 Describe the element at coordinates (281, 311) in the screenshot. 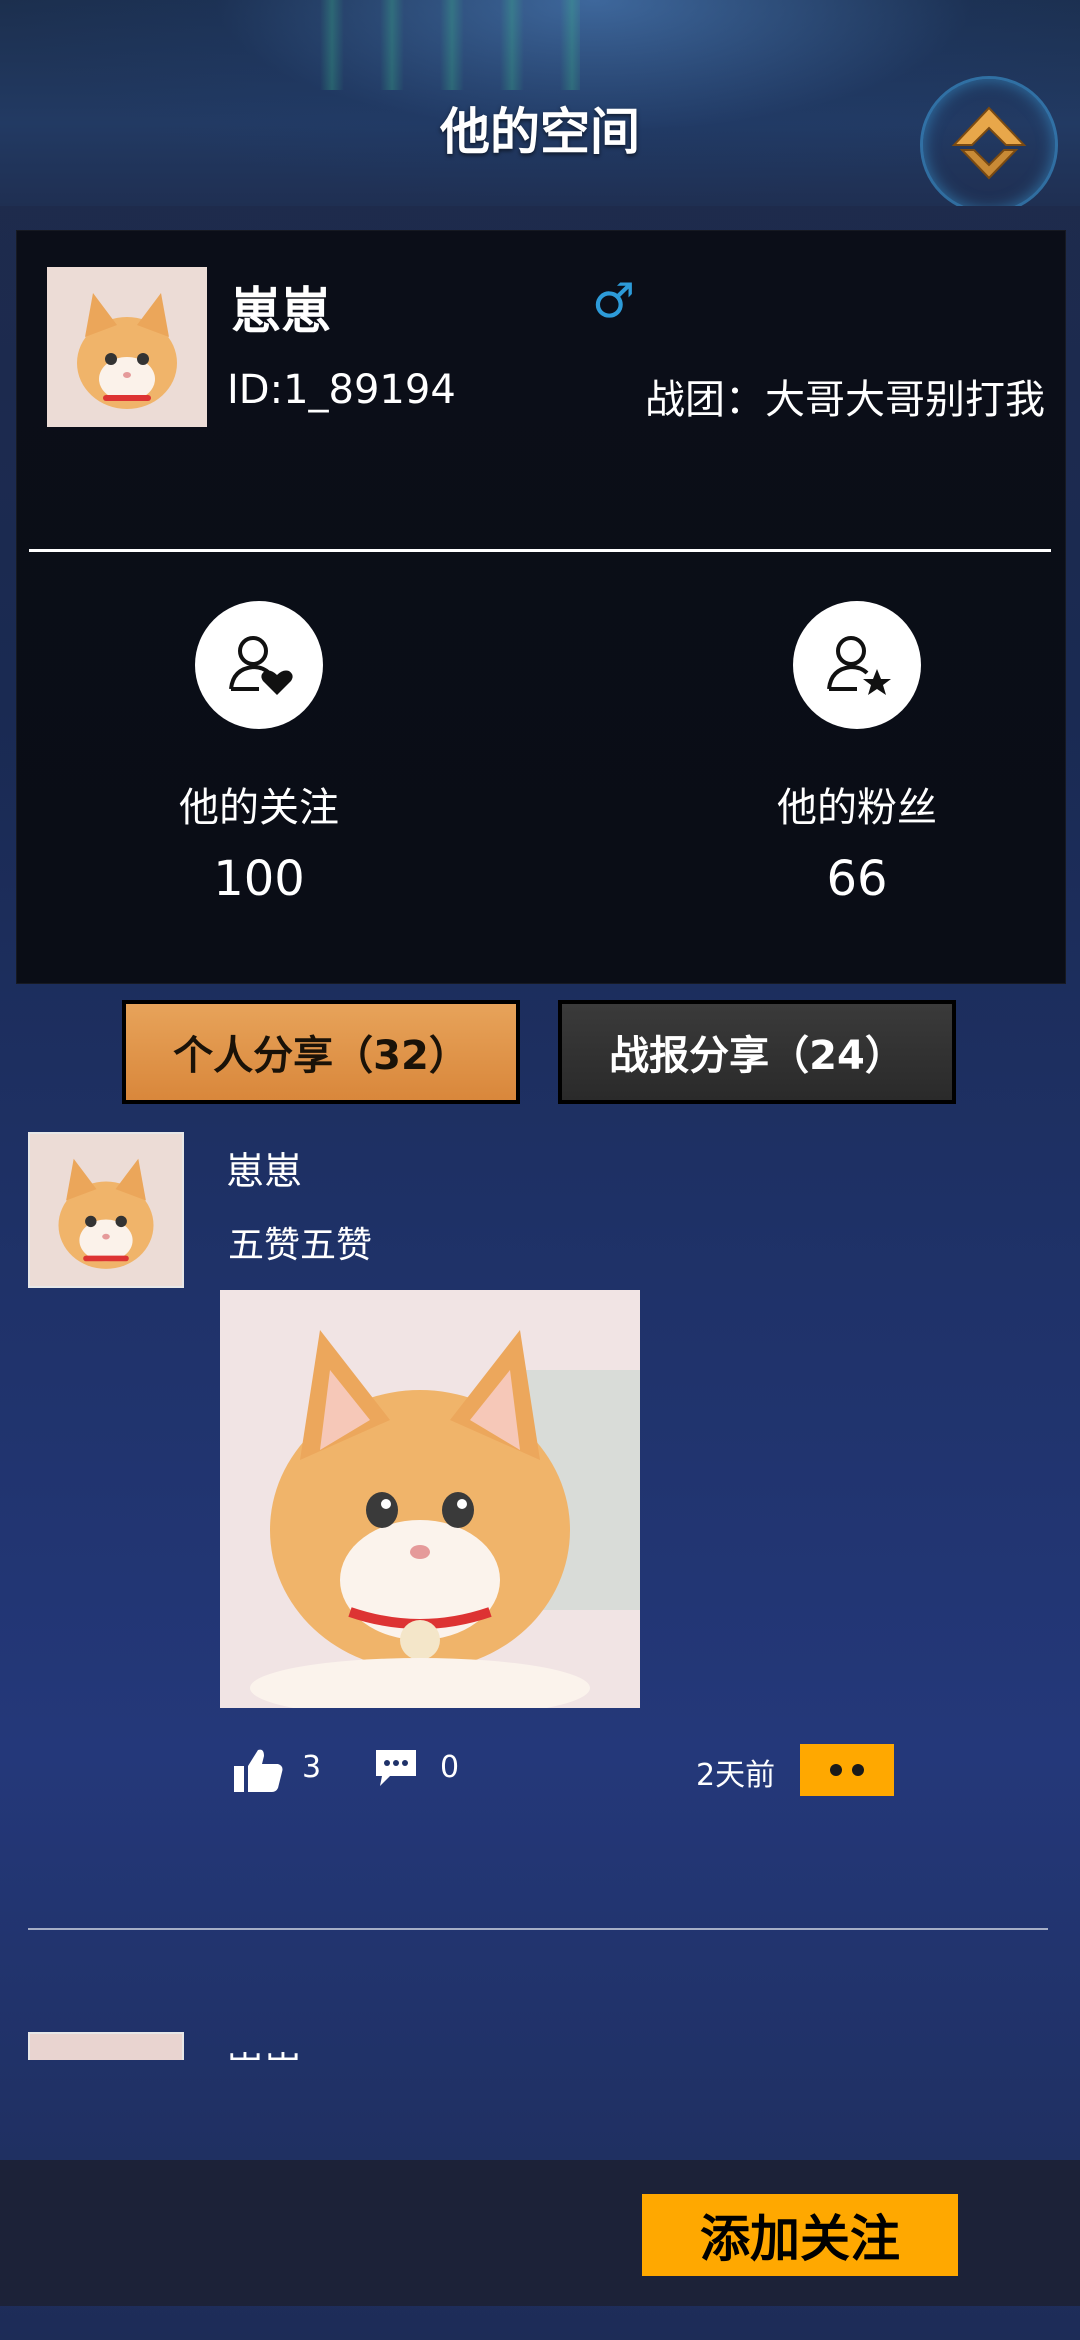

I see `profile-username: 崽崽` at that location.